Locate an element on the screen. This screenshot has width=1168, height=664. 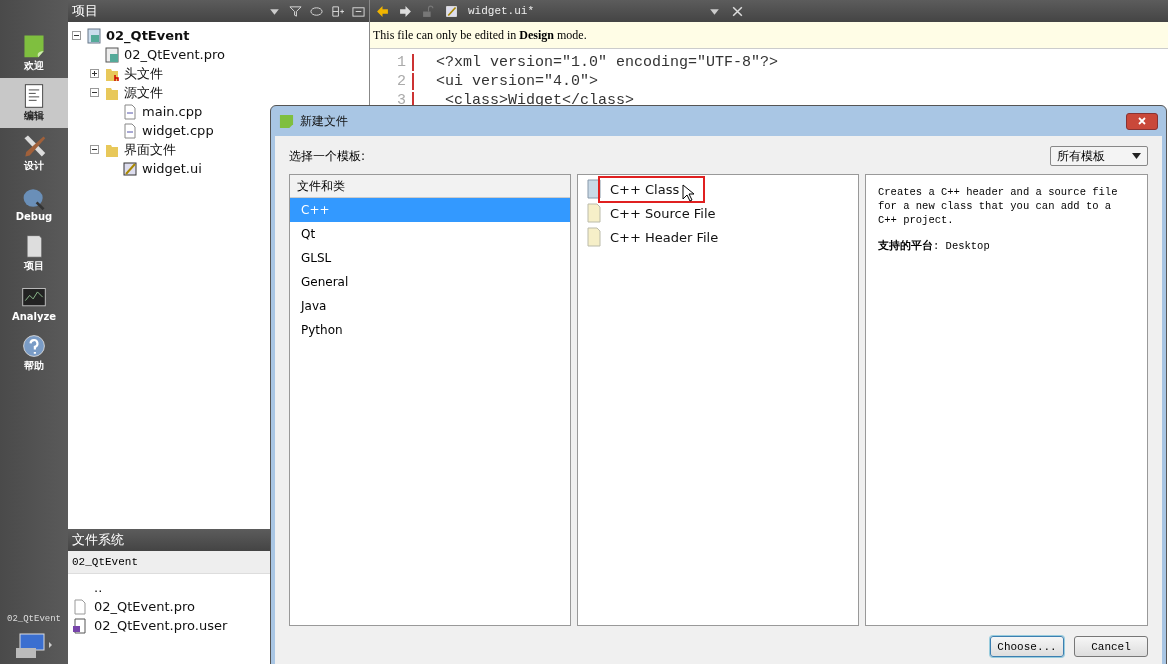
platform-info: 支持的平台: Desktop is located at coordinates (934, 246).